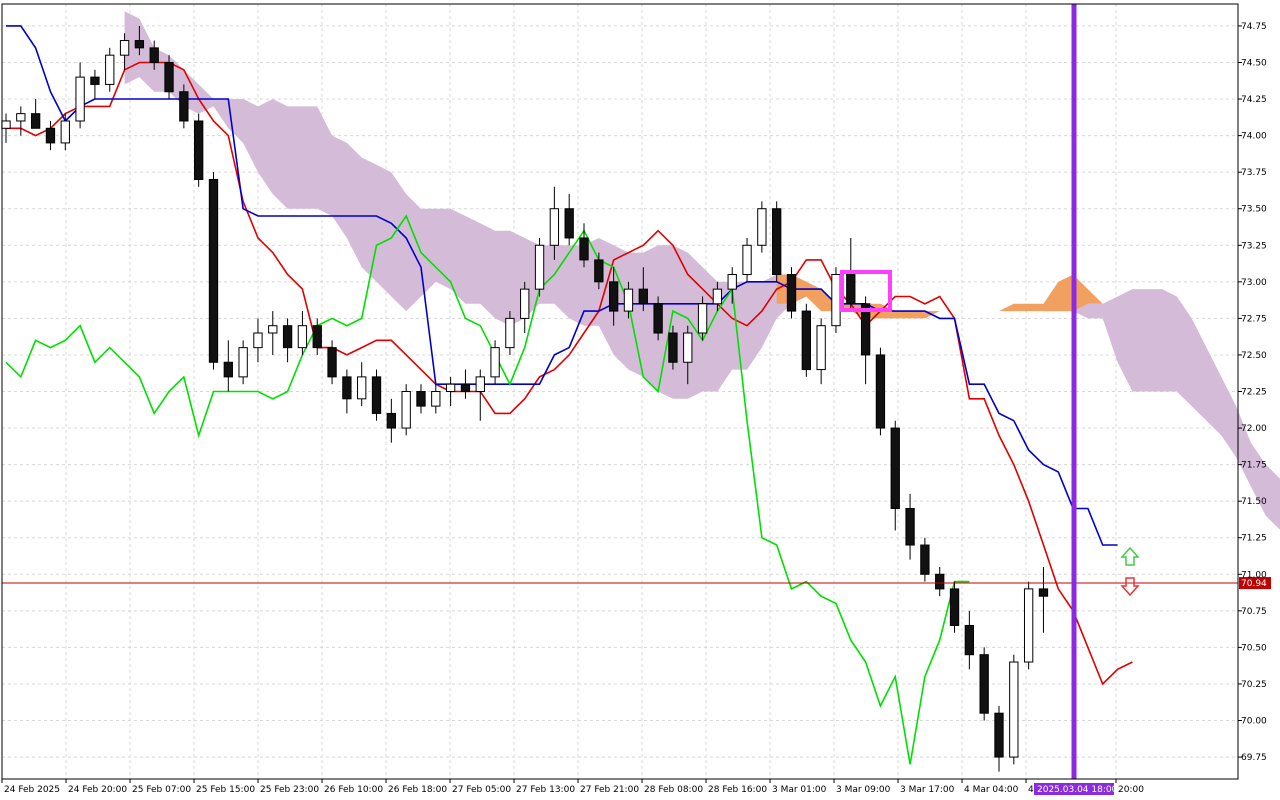 The width and height of the screenshot is (1280, 800). Describe the element at coordinates (1254, 246) in the screenshot. I see `y-tick-label: 73.25` at that location.